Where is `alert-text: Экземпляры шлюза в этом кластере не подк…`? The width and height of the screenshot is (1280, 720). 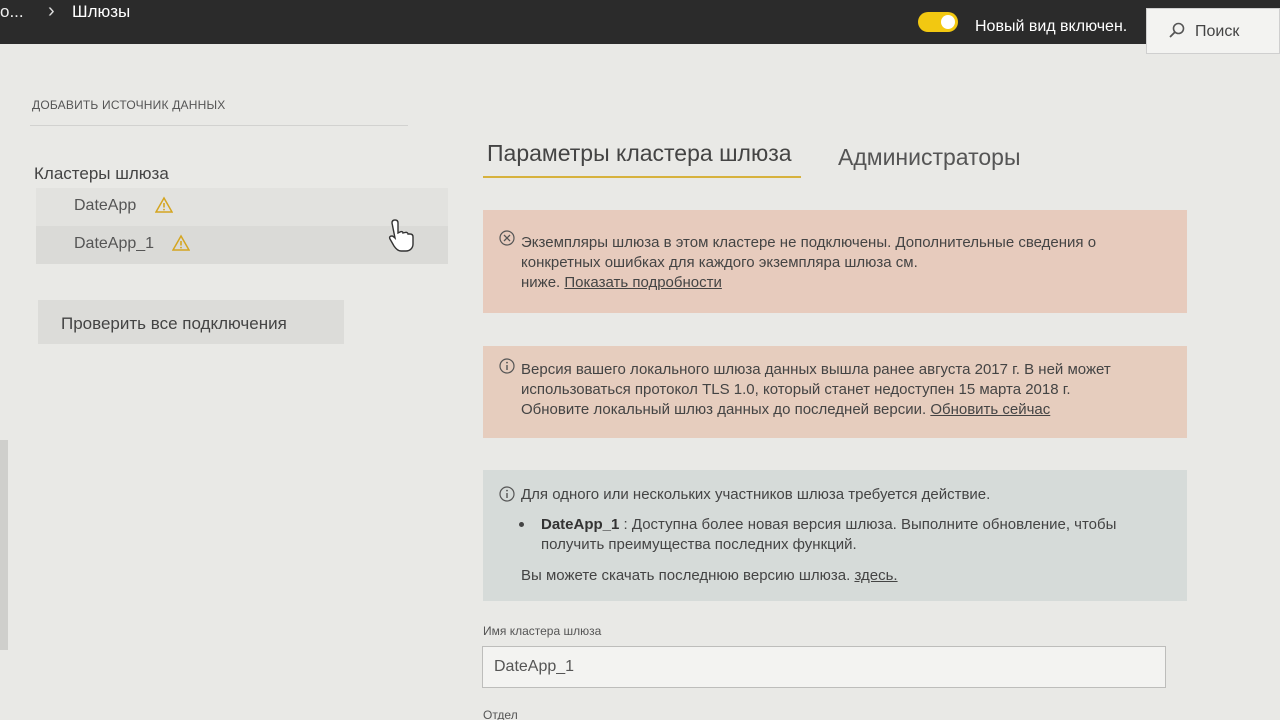
alert-text: Экземпляры шлюза в этом кластере не подк… is located at coordinates (839, 263).